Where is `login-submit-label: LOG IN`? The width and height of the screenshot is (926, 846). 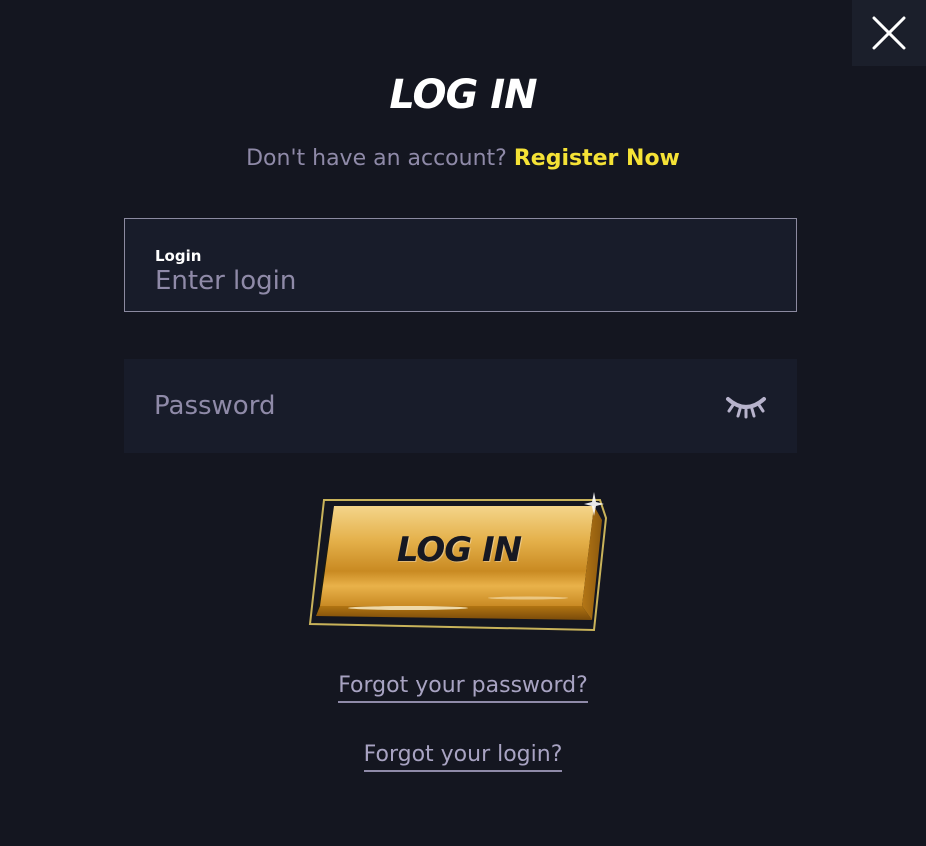
login-submit-label: LOG IN is located at coordinates (459, 550).